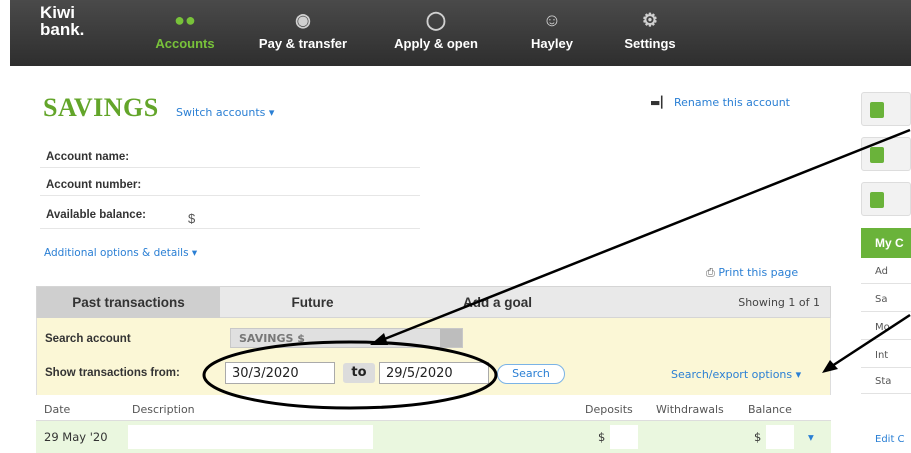  I want to click on highlight-ellipse, so click(350, 375).